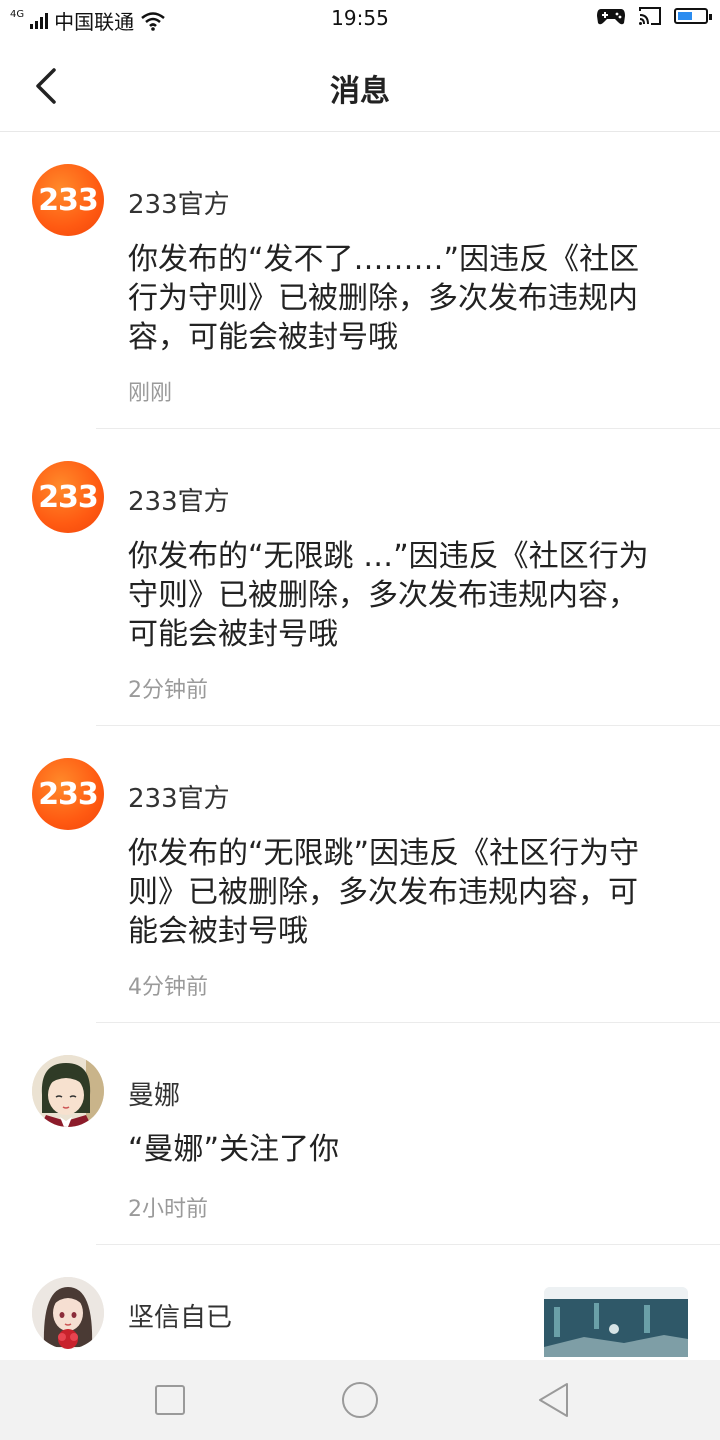 This screenshot has width=720, height=1440. I want to click on sender-name: 坚信自已, so click(180, 1318).